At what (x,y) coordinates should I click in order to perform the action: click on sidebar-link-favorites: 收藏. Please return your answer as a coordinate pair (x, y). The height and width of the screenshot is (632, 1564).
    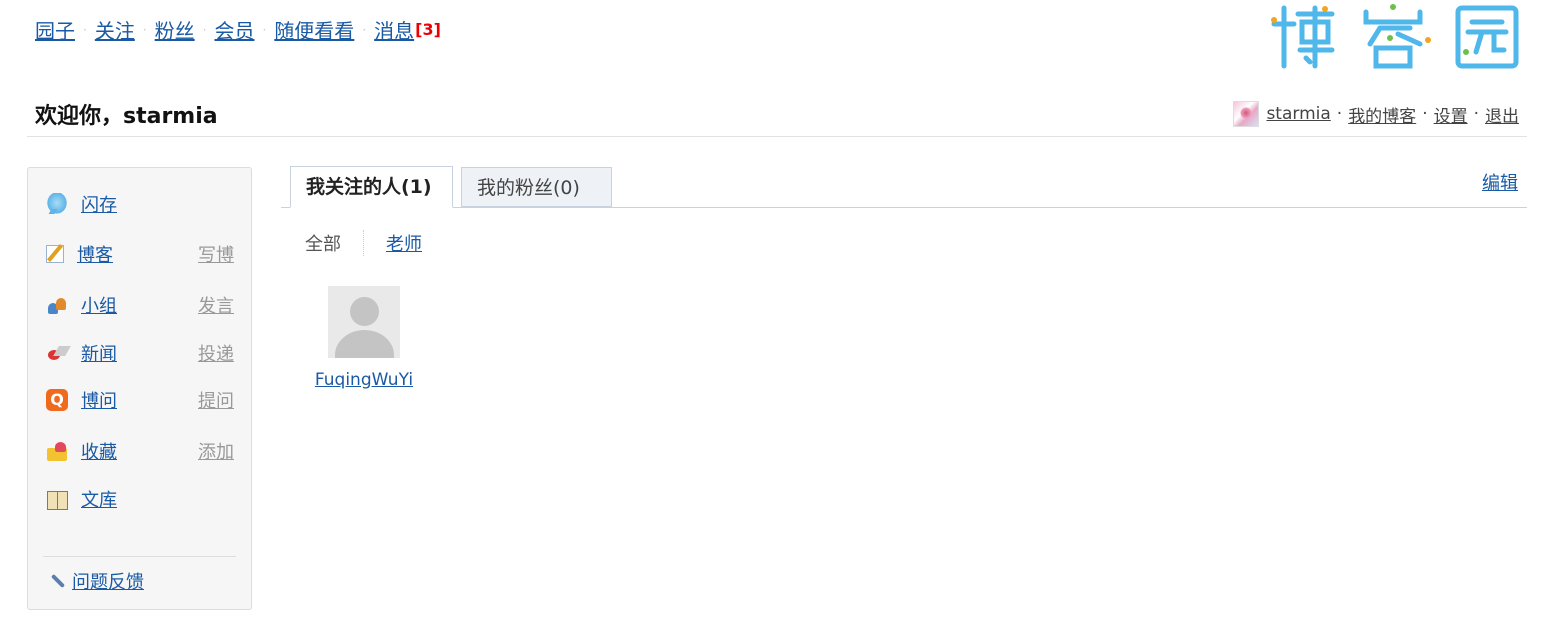
    Looking at the image, I should click on (99, 451).